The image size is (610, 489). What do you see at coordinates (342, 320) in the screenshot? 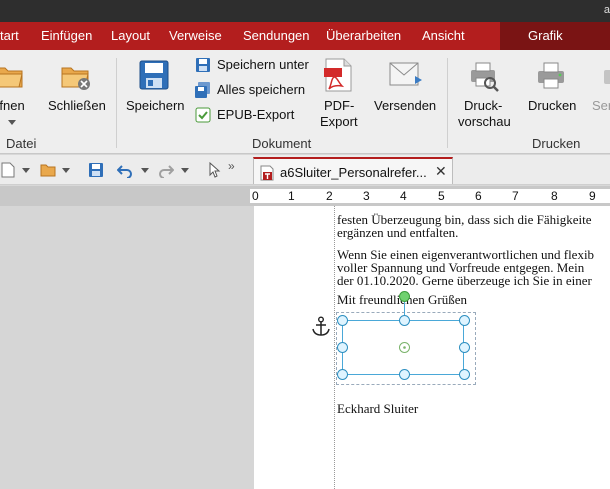
I see `resize-handle-top-left` at bounding box center [342, 320].